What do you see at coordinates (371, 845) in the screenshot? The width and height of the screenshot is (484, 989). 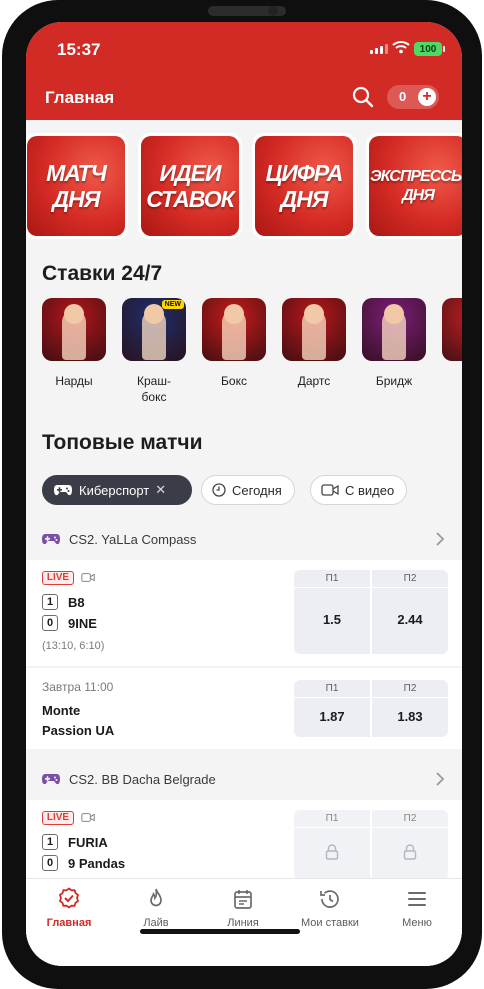 I see `odds-group: П1 П2` at bounding box center [371, 845].